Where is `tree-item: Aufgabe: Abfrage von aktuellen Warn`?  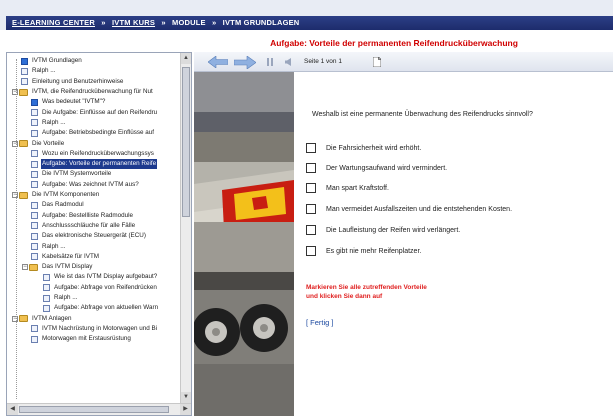 tree-item: Aufgabe: Abfrage von aktuellen Warn is located at coordinates (101, 308).